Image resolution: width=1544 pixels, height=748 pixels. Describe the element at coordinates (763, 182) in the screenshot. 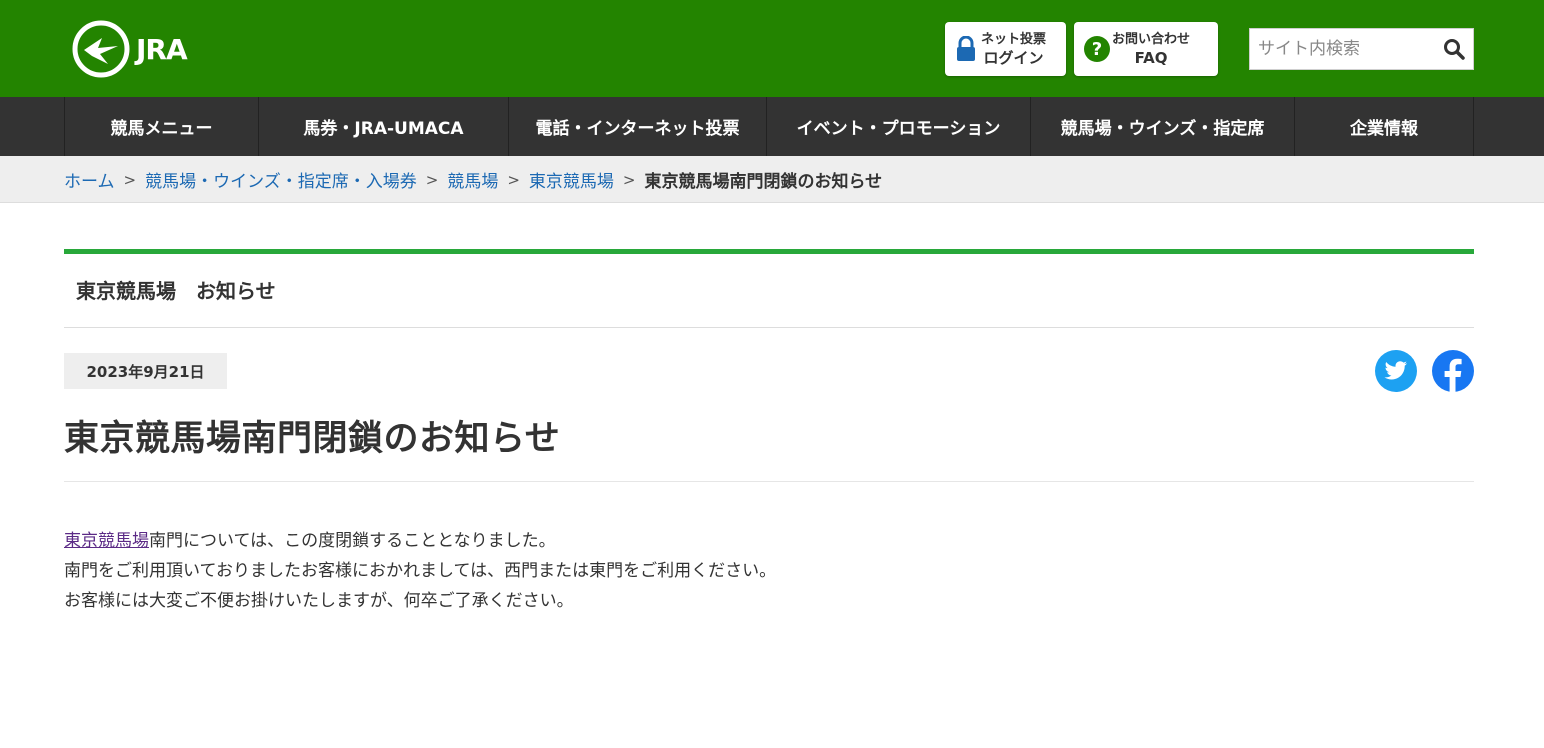

I see `breadcrumb-current: 東京競馬場南門閉鎖のお知らせ` at that location.